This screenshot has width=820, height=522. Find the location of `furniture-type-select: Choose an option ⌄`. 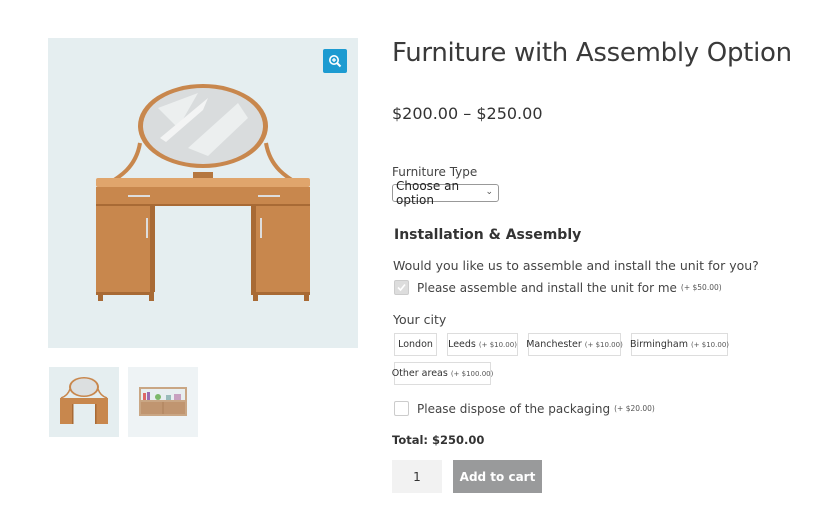

furniture-type-select: Choose an option ⌄ is located at coordinates (445, 193).